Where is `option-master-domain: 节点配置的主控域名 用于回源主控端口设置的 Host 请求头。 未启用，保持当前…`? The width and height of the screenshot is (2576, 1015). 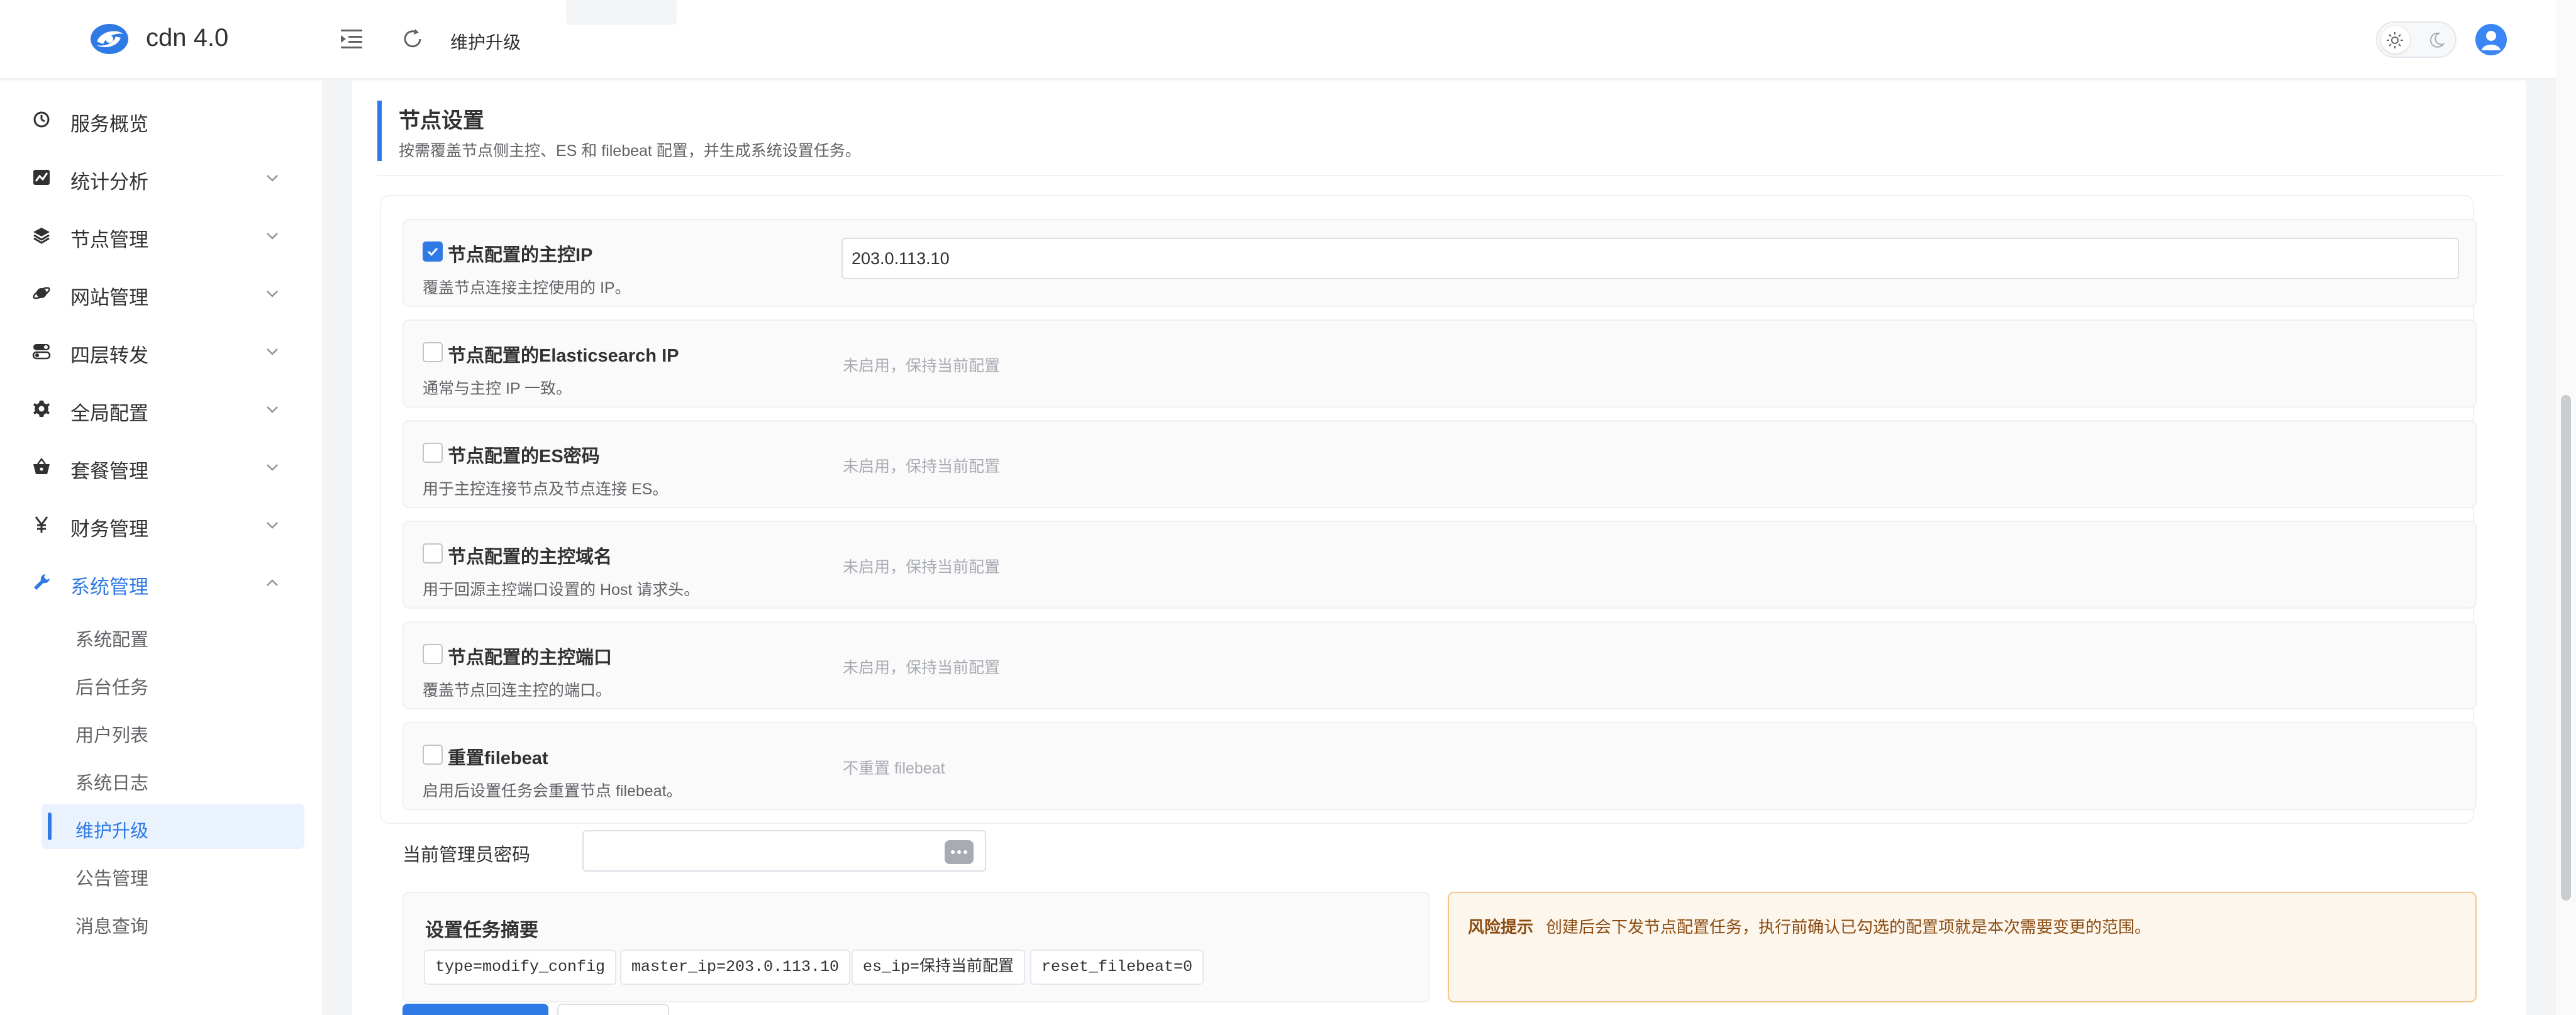
option-master-domain: 节点配置的主控域名 用于回源主控端口设置的 Host 请求头。 未启用，保持当前… is located at coordinates (1439, 565).